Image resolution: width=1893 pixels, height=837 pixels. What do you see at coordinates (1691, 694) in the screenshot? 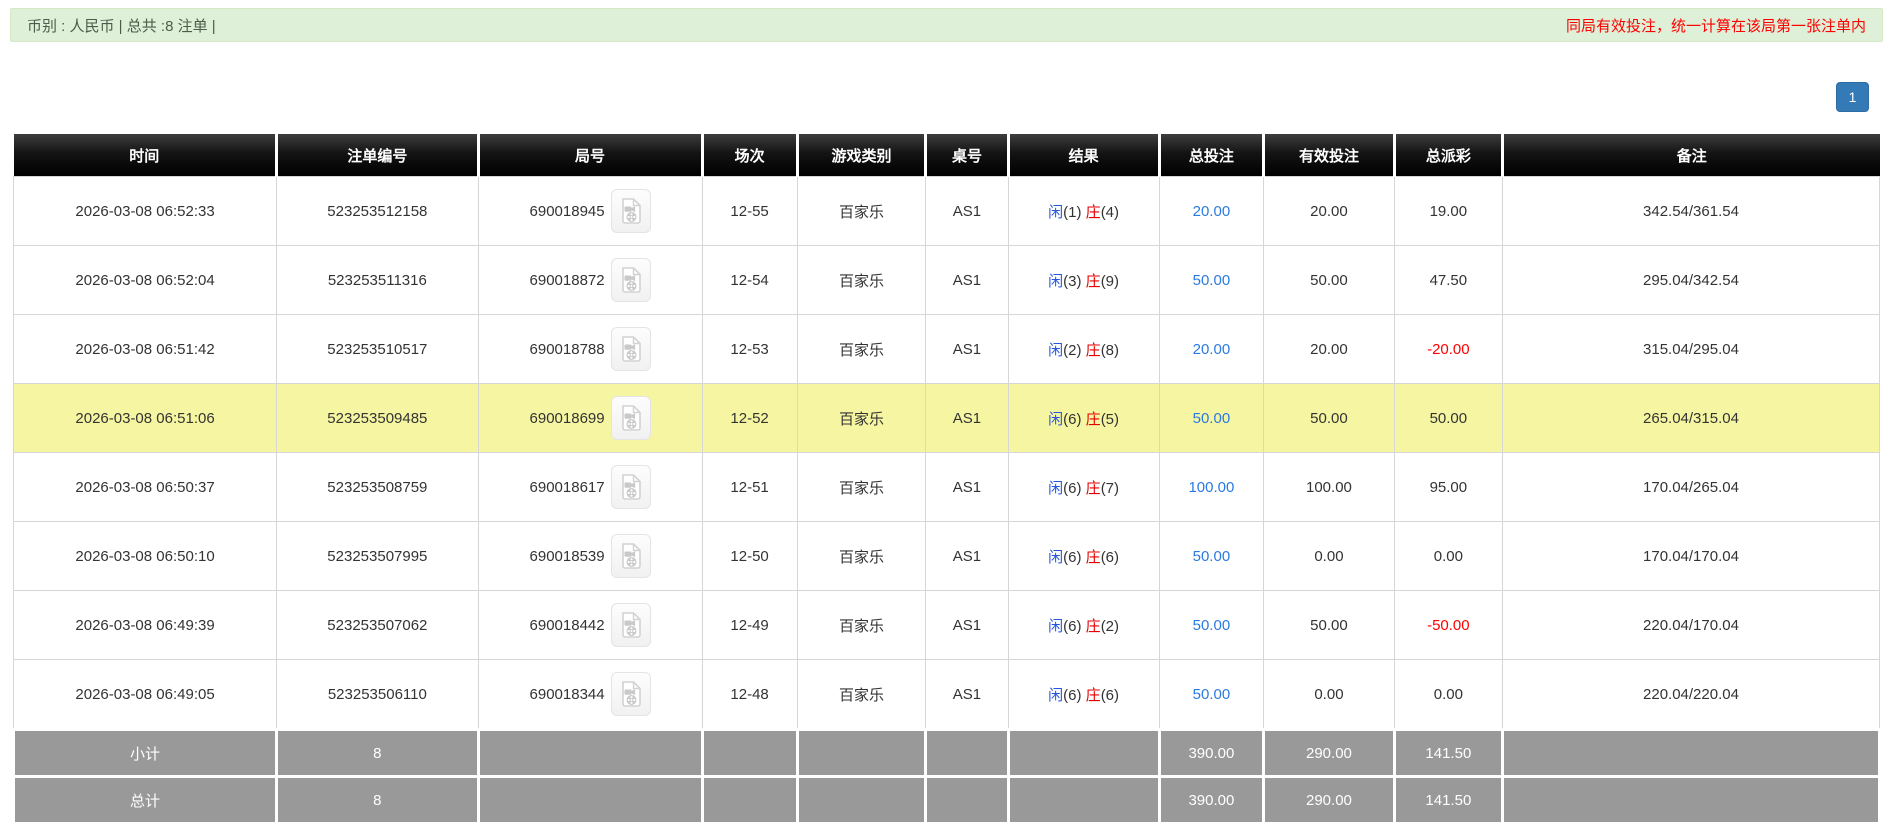
I see `remark-cell: 220.04/220.04` at bounding box center [1691, 694].